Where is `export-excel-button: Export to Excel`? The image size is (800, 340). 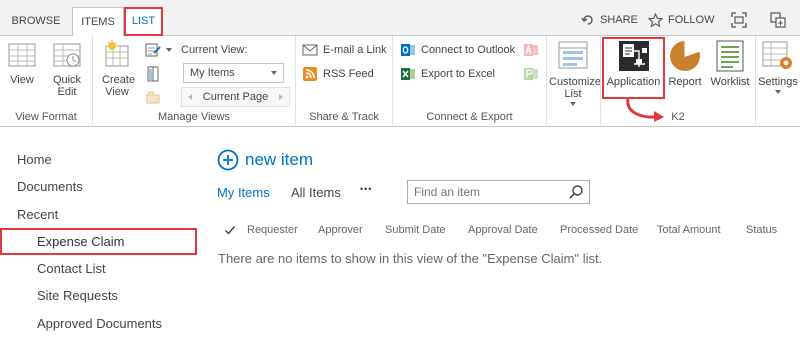
export-excel-button: Export to Excel is located at coordinates (447, 74).